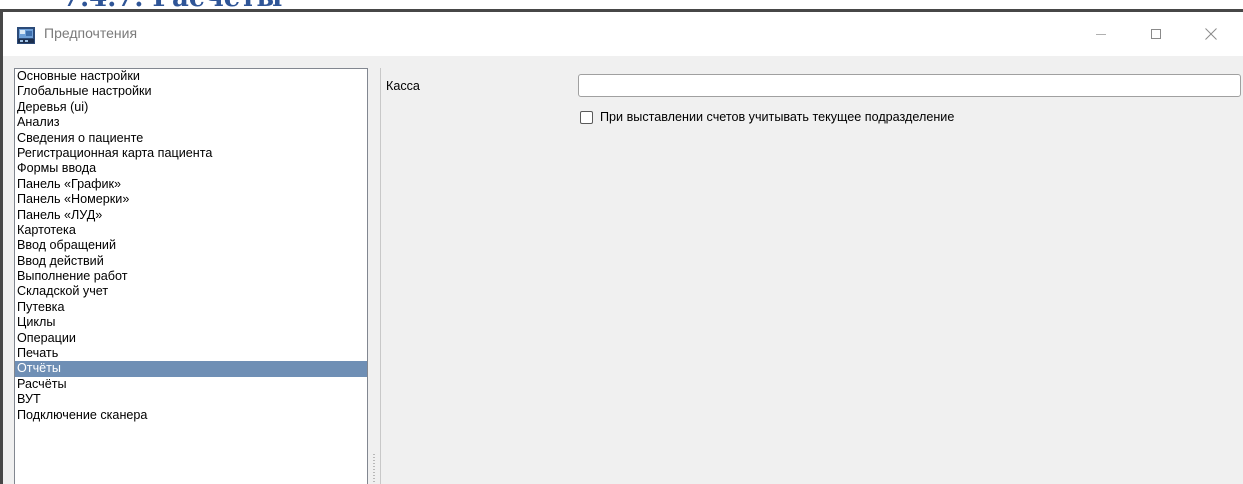  I want to click on kassa-input, so click(909, 85).